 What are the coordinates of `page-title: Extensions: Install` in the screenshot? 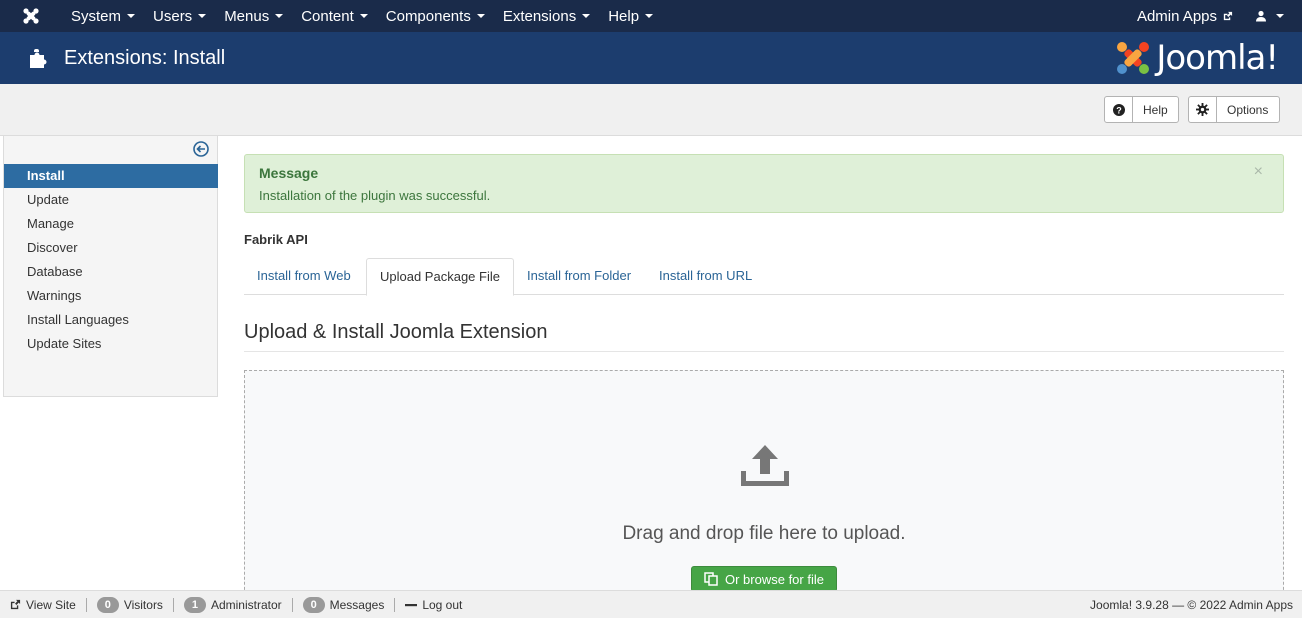 It's located at (145, 57).